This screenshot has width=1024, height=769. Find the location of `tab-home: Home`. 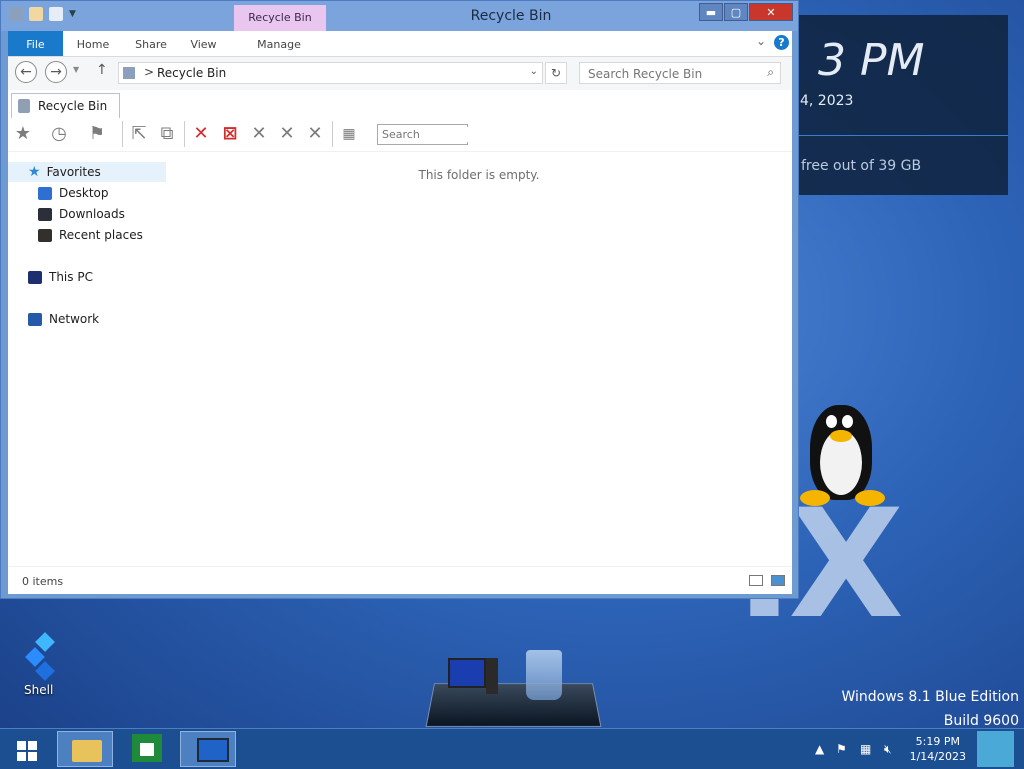

tab-home: Home is located at coordinates (93, 43).